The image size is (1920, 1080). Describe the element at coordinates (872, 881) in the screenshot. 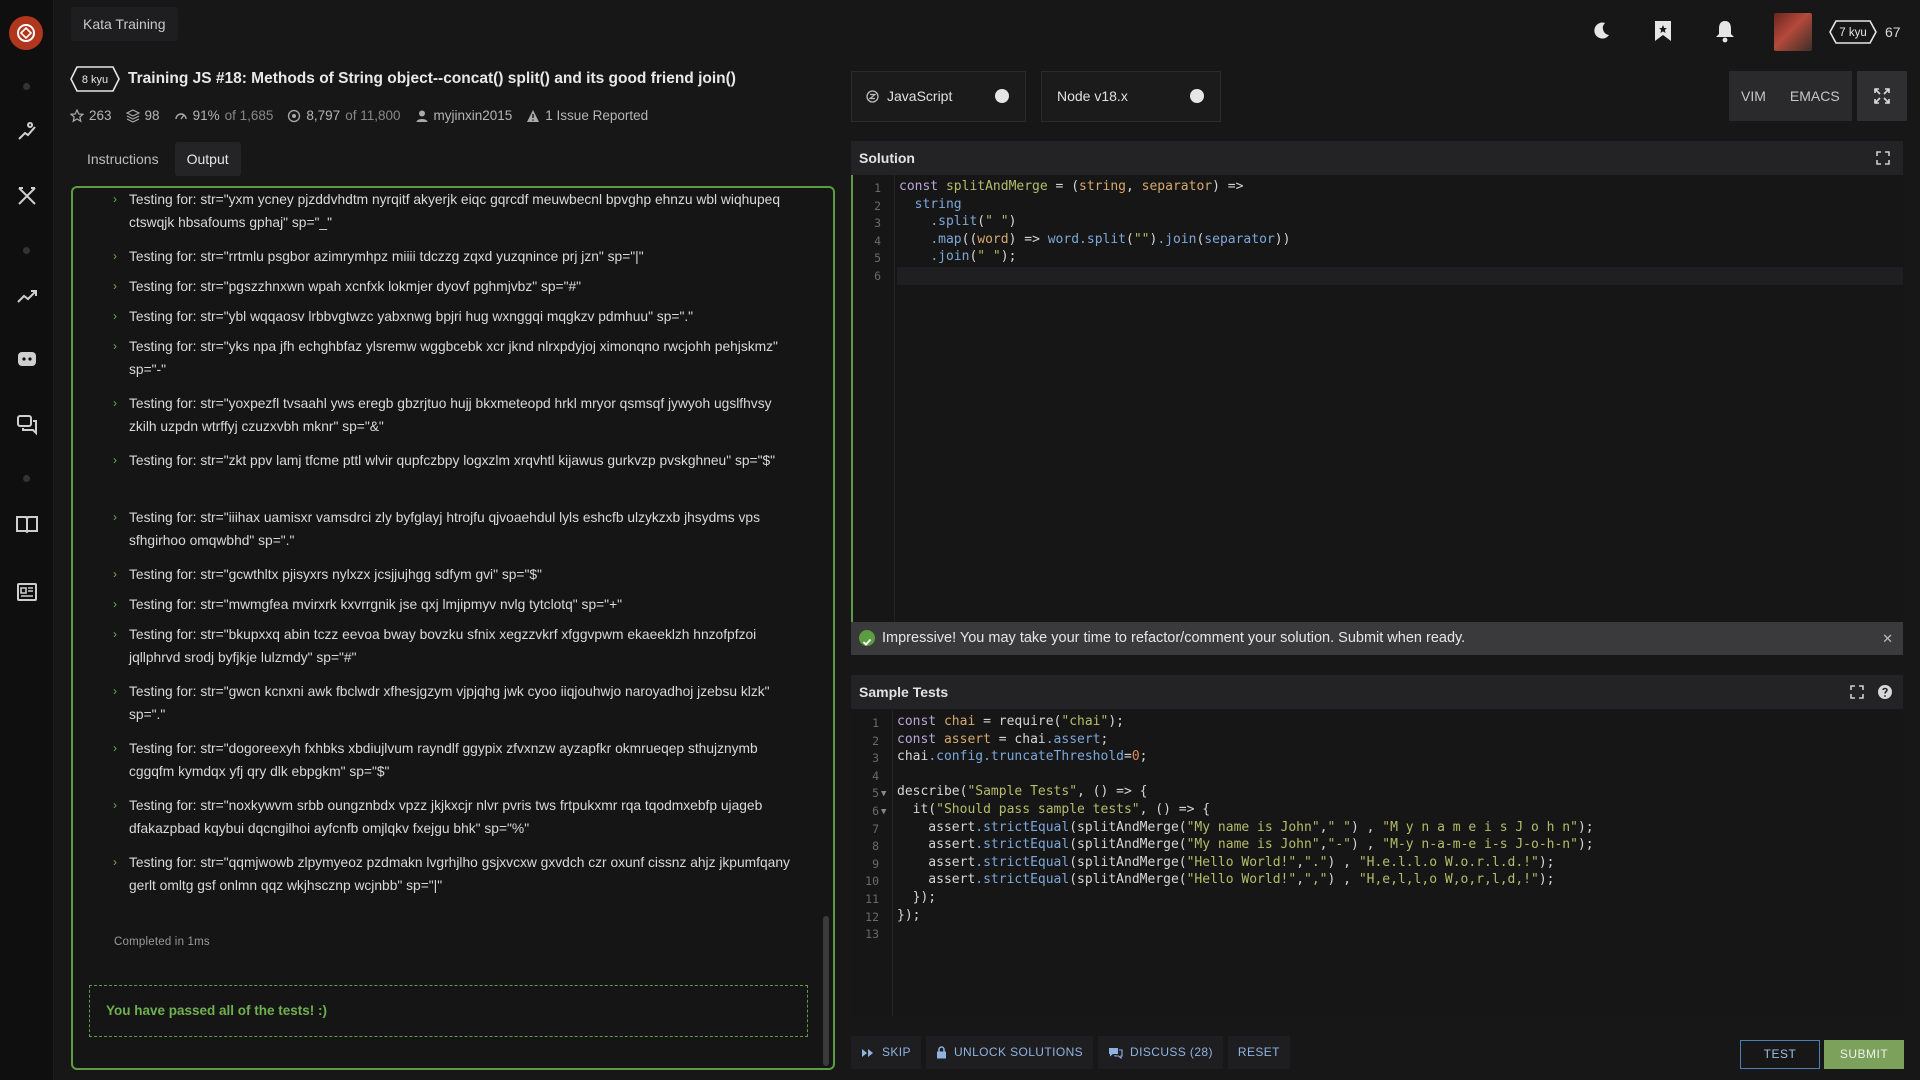

I see `line-number: 10` at that location.